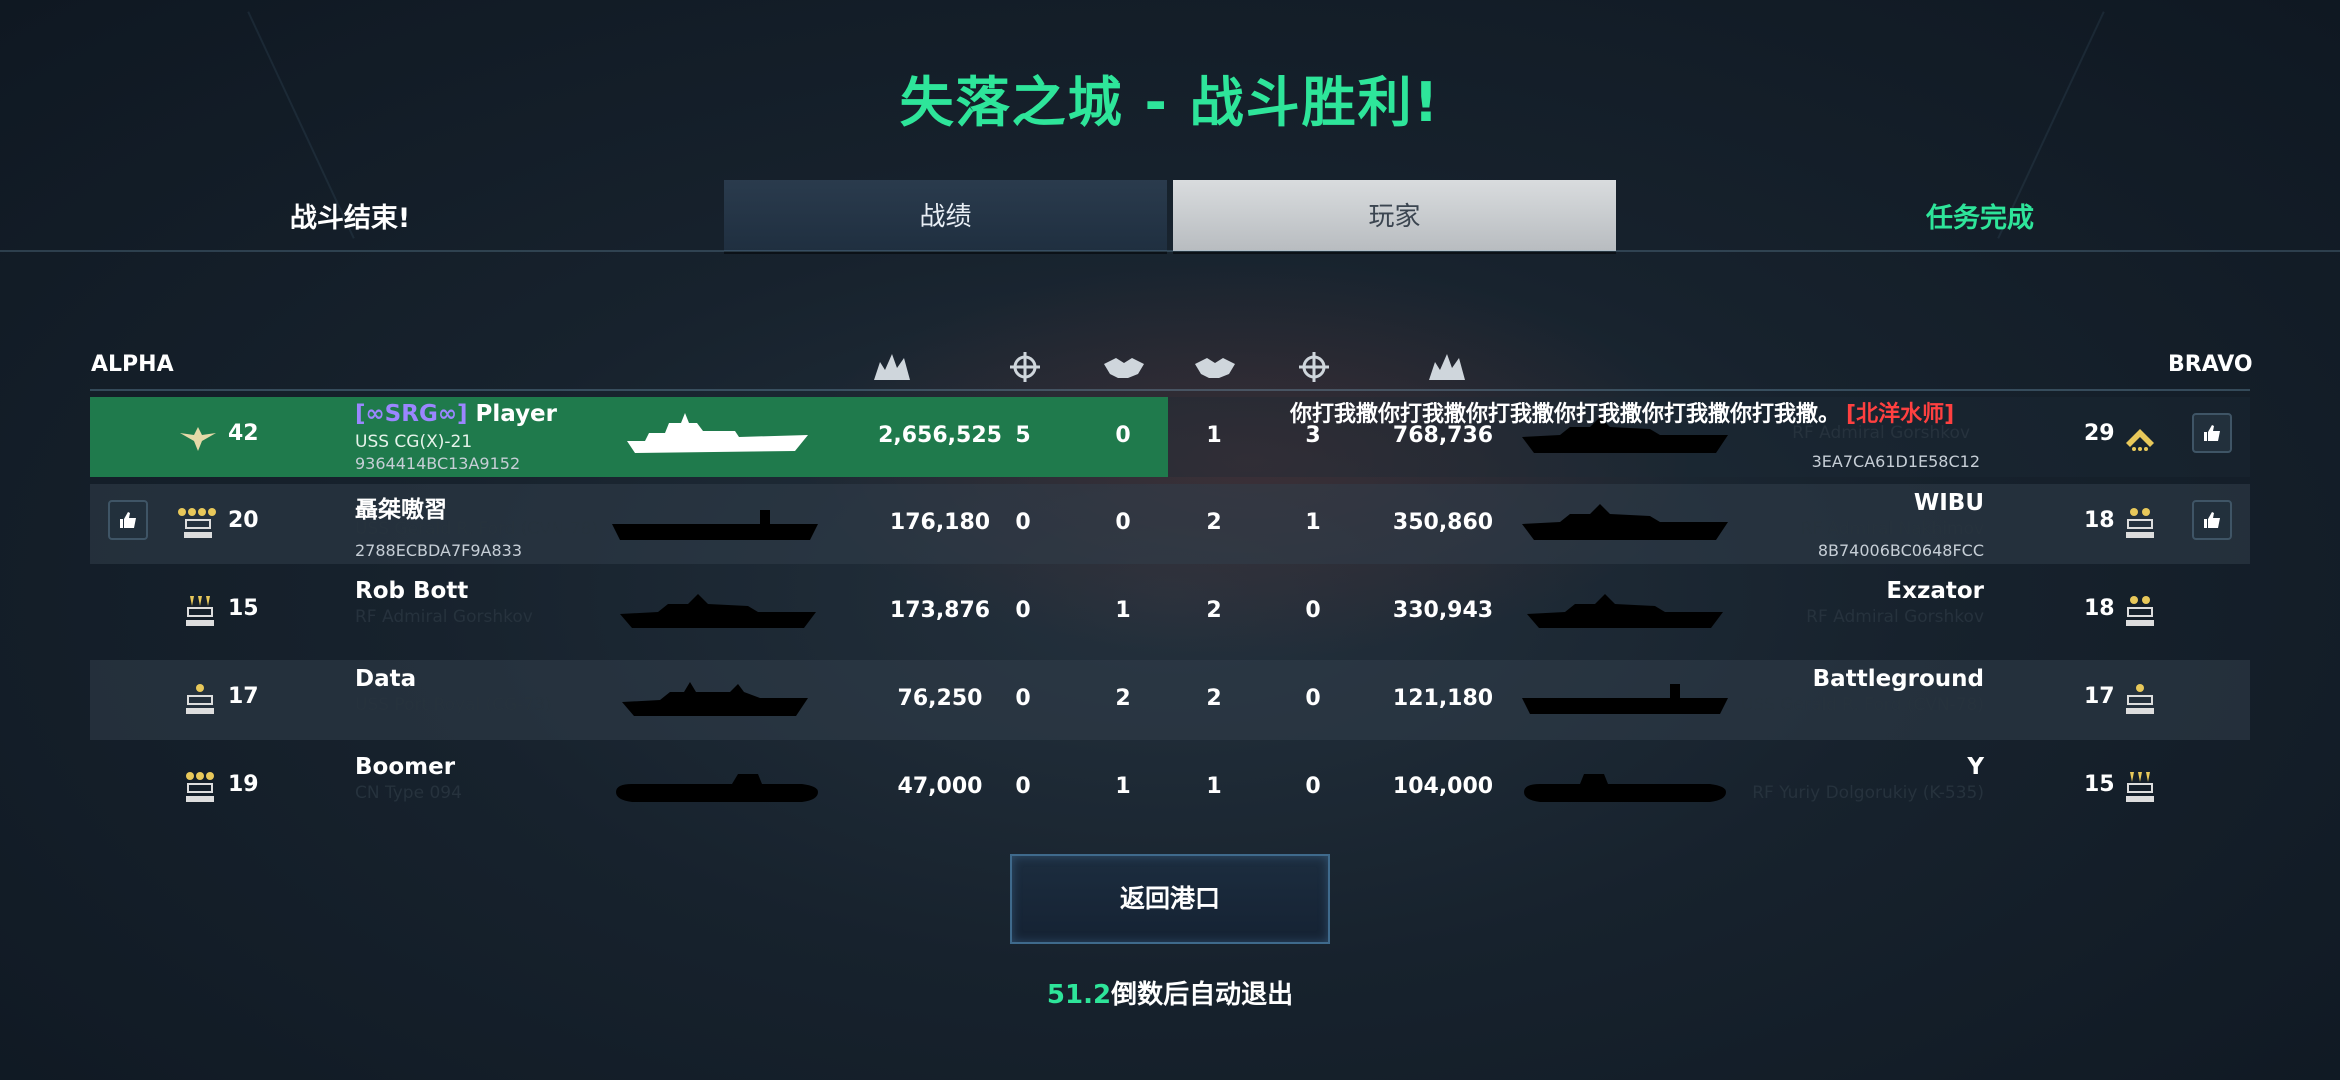 The image size is (2340, 1080). What do you see at coordinates (1443, 786) in the screenshot?
I see `damage-value: 104,000` at bounding box center [1443, 786].